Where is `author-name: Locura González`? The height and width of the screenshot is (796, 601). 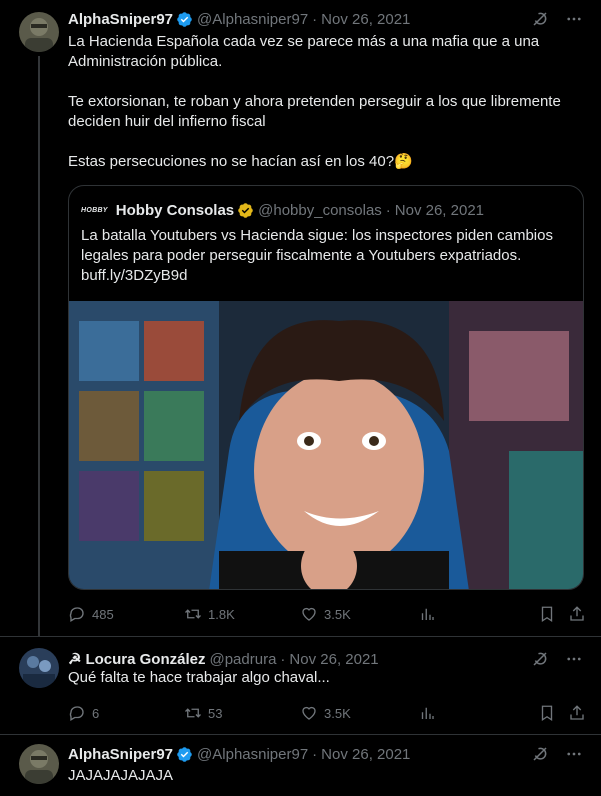
author-name: Locura González is located at coordinates (145, 659).